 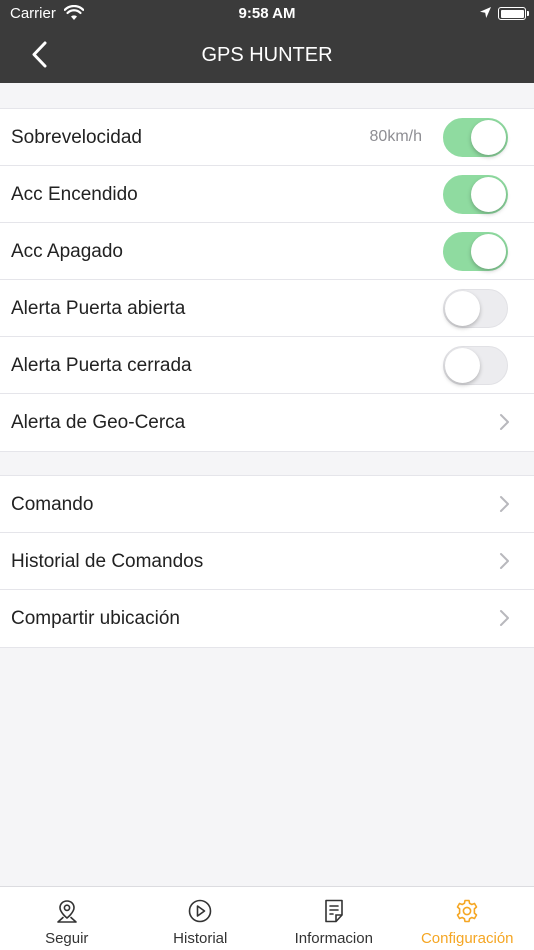 What do you see at coordinates (98, 422) in the screenshot?
I see `setting-label: Alerta de Geo-Cerca` at bounding box center [98, 422].